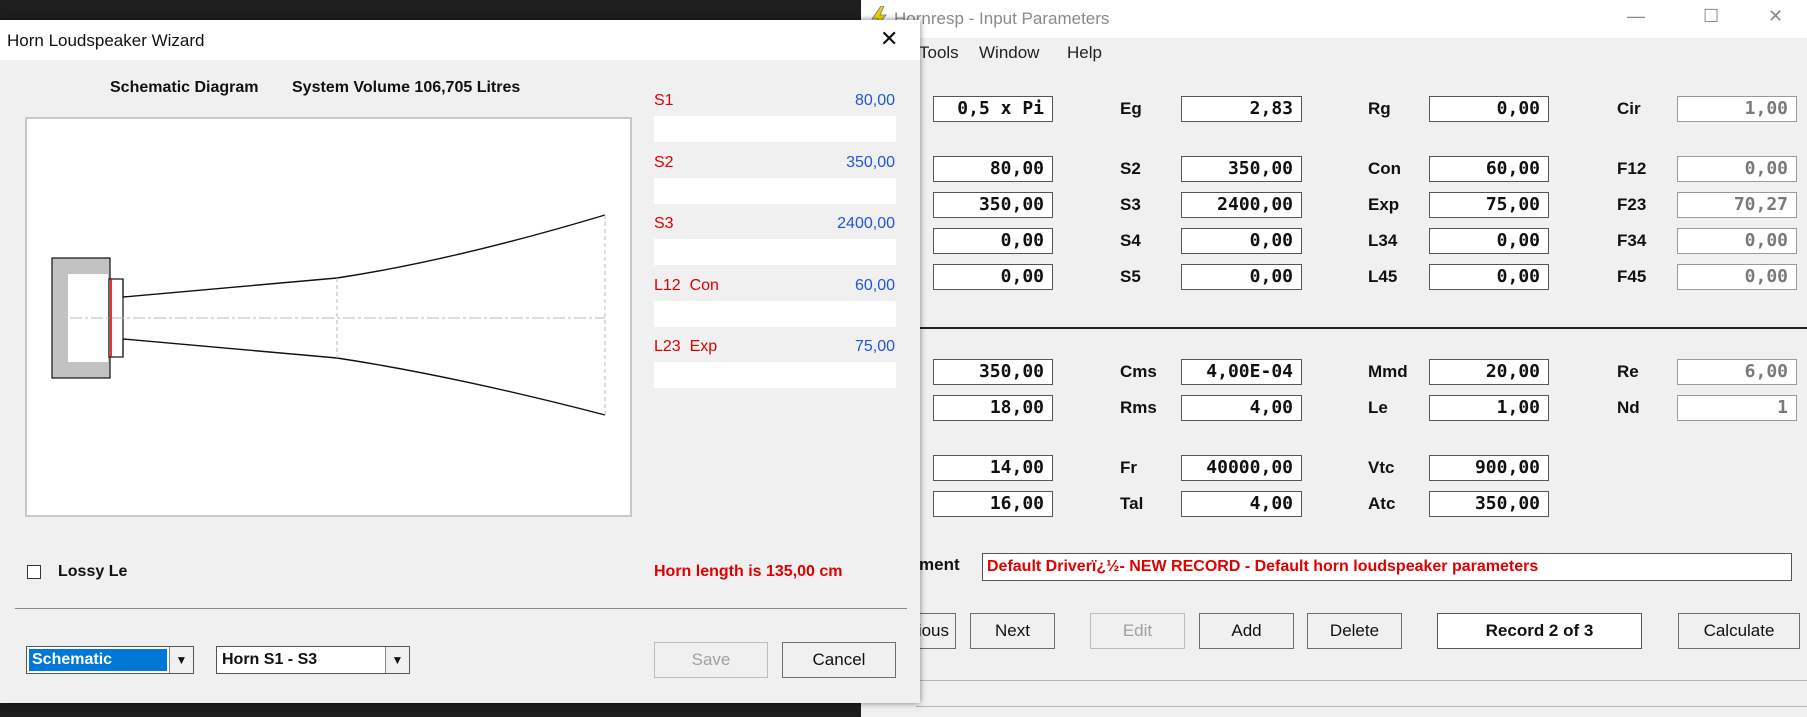 Image resolution: width=1807 pixels, height=717 pixels. Describe the element at coordinates (1384, 204) in the screenshot. I see `param-label-l3: Exp` at that location.